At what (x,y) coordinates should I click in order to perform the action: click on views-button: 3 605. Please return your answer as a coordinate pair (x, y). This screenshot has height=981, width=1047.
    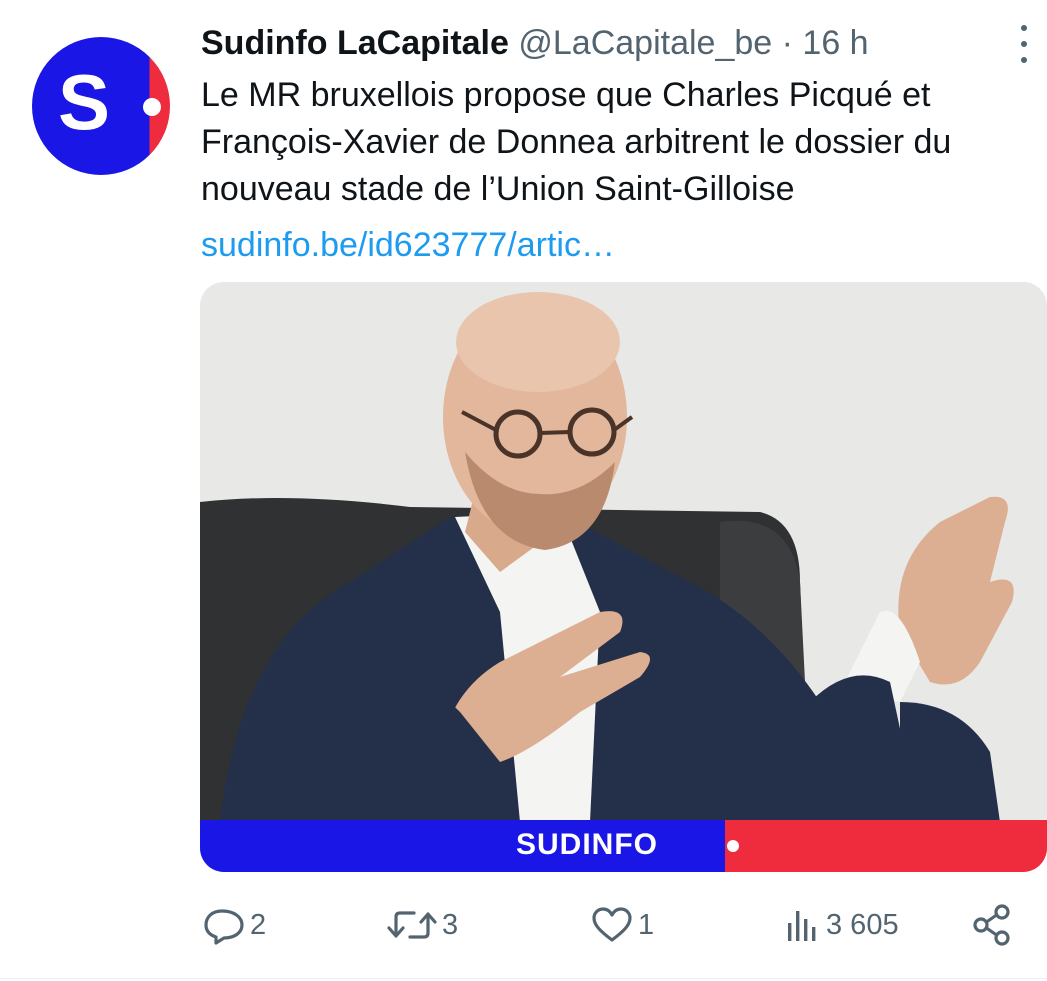
    Looking at the image, I should click on (840, 925).